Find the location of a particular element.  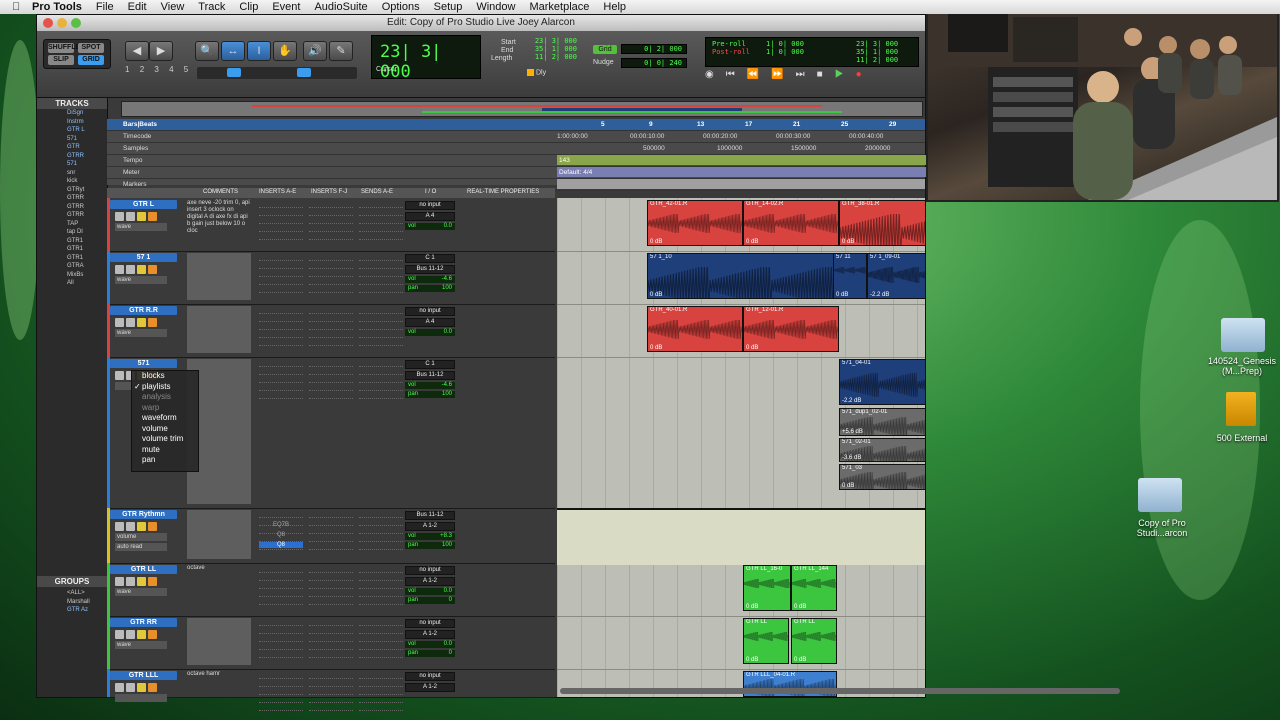

ruler-meter: Meter Default: 4/4 is located at coordinates (517, 173).